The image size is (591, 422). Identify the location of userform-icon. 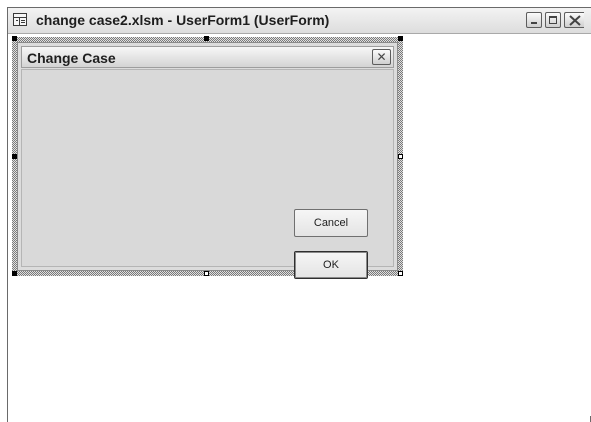
(20, 19).